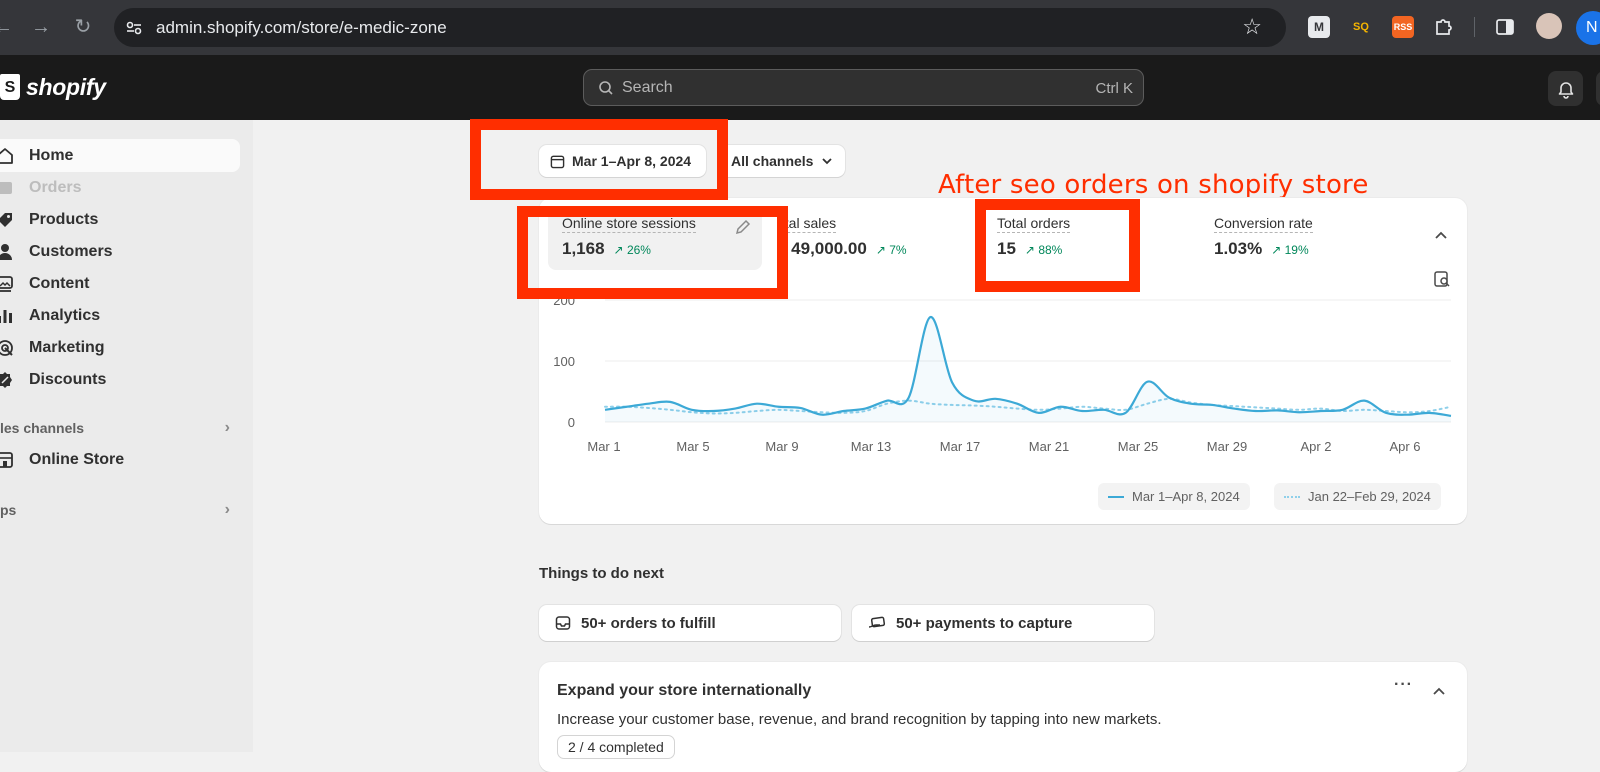 Image resolution: width=1600 pixels, height=772 pixels. What do you see at coordinates (120, 459) in the screenshot?
I see `sidebar-item-online-store: Online Store` at bounding box center [120, 459].